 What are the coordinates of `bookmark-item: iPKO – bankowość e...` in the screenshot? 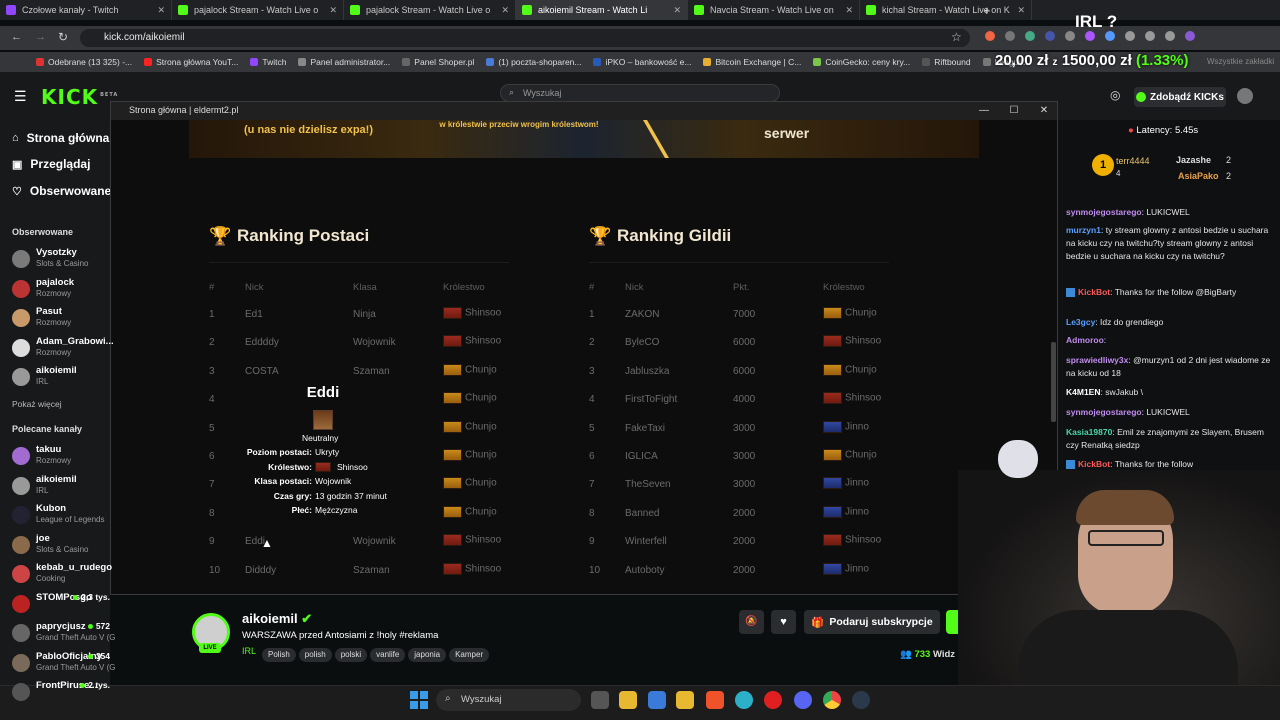 It's located at (642, 62).